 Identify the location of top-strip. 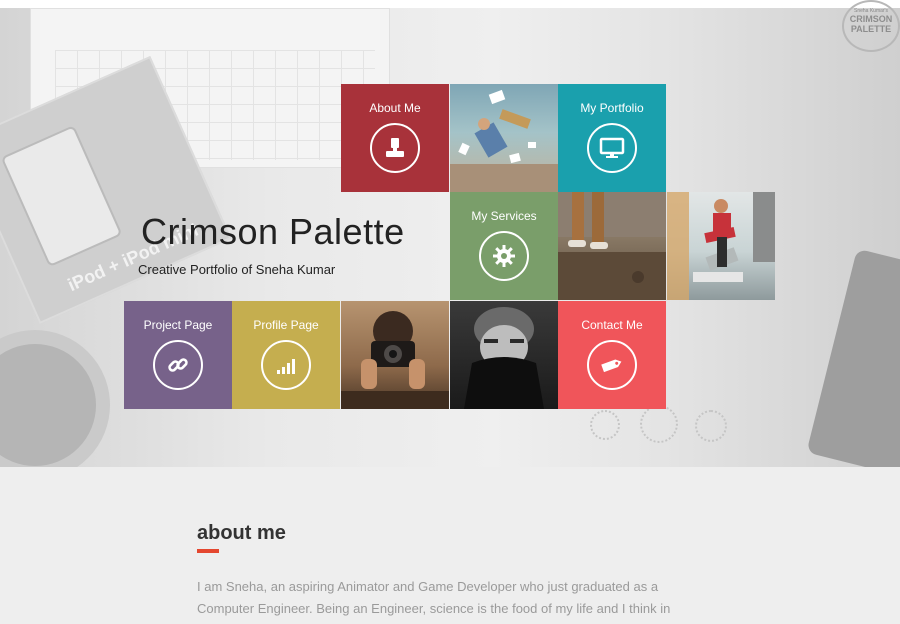
(450, 4).